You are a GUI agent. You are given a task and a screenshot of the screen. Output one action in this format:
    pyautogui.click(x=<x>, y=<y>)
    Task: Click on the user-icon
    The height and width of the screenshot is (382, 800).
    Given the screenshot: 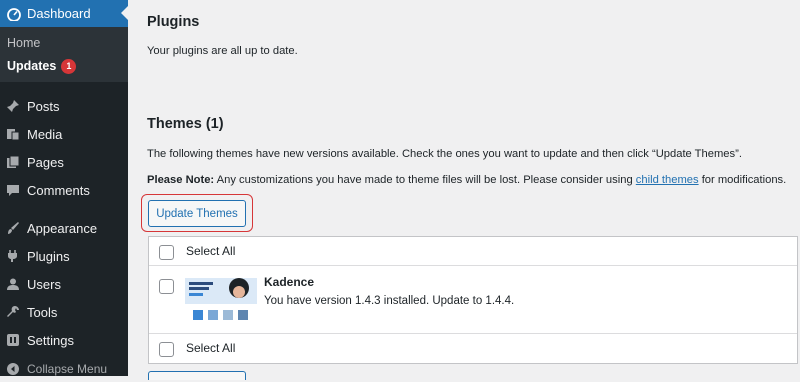 What is the action you would take?
    pyautogui.click(x=13, y=284)
    